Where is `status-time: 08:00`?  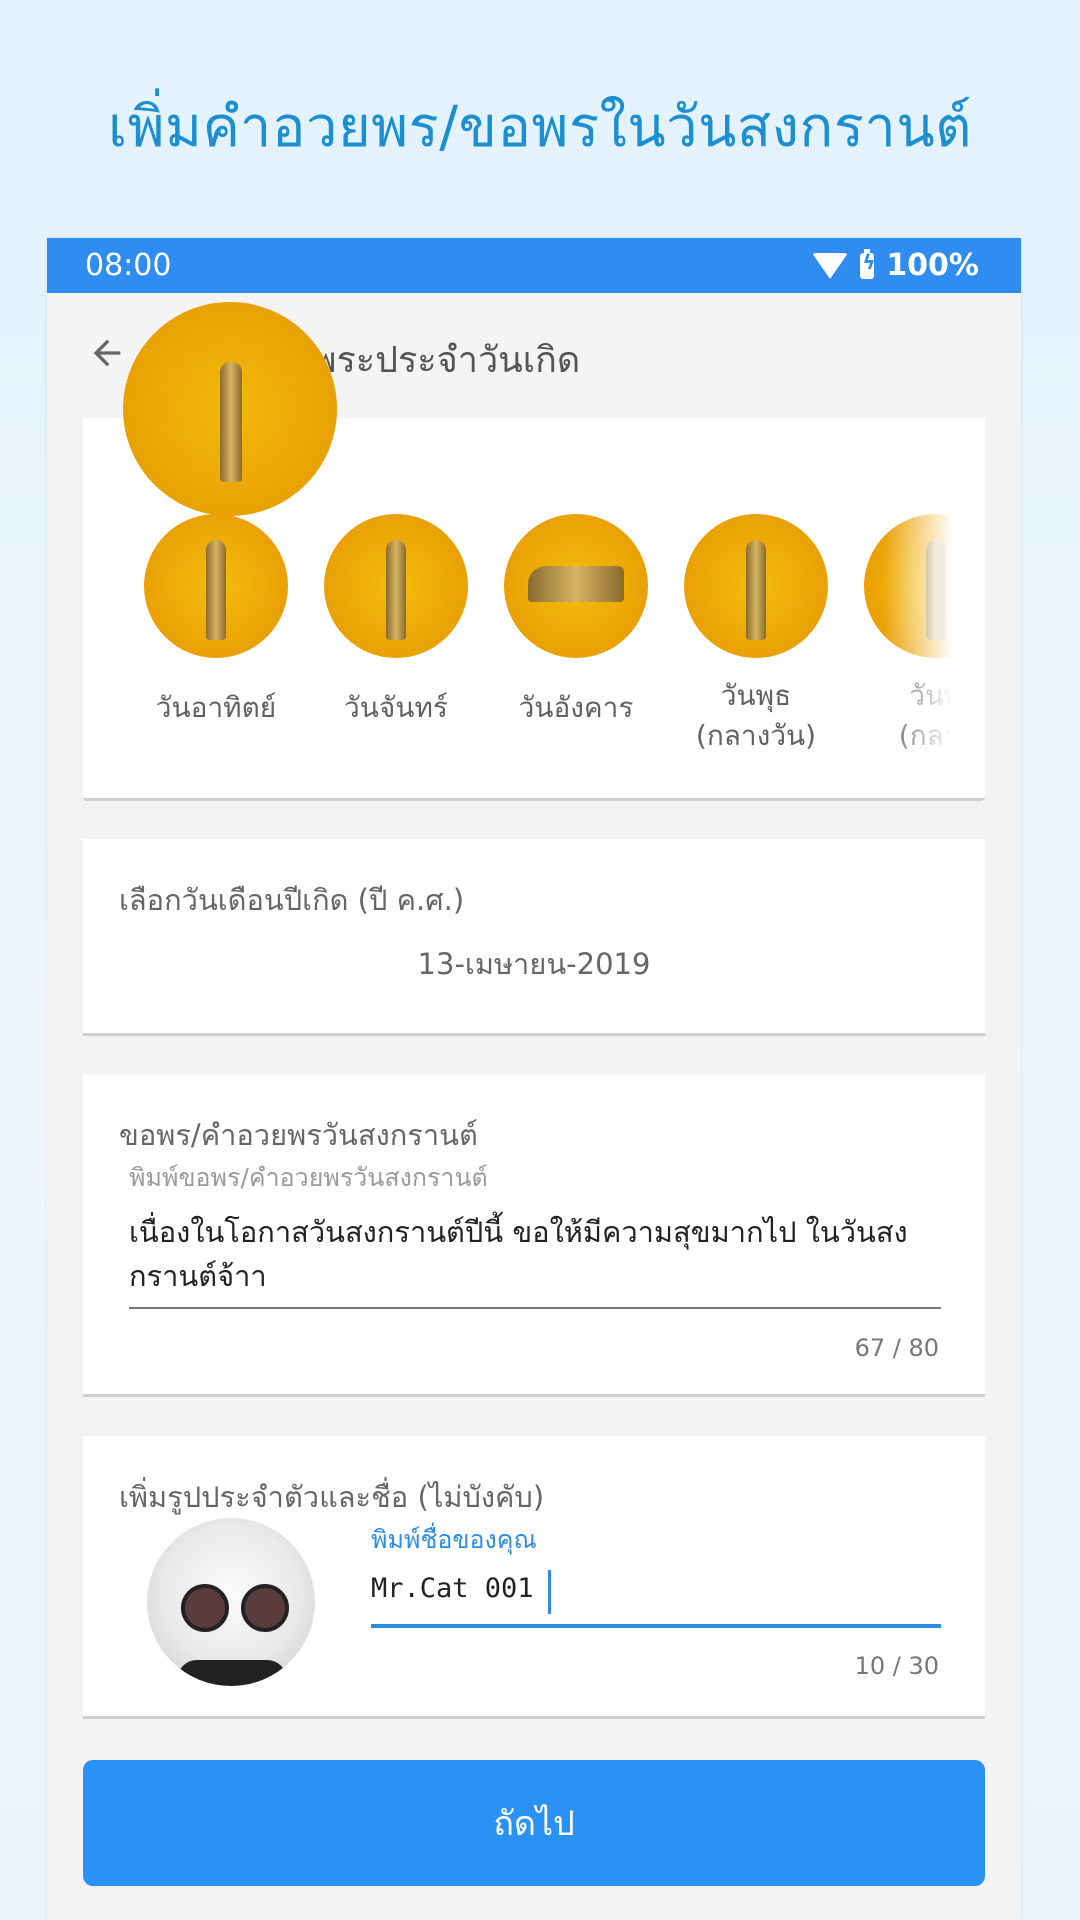
status-time: 08:00 is located at coordinates (128, 265).